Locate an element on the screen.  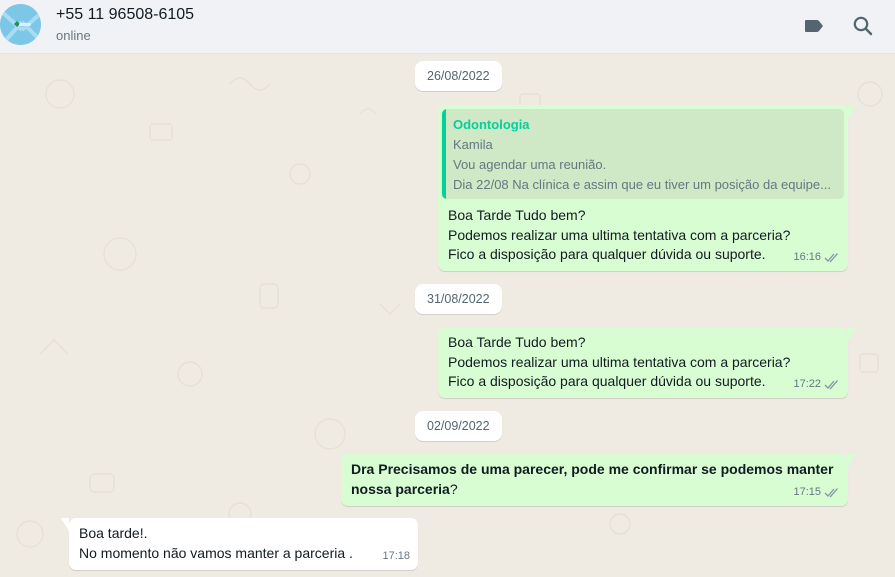
message-time: 17:18 is located at coordinates (396, 555).